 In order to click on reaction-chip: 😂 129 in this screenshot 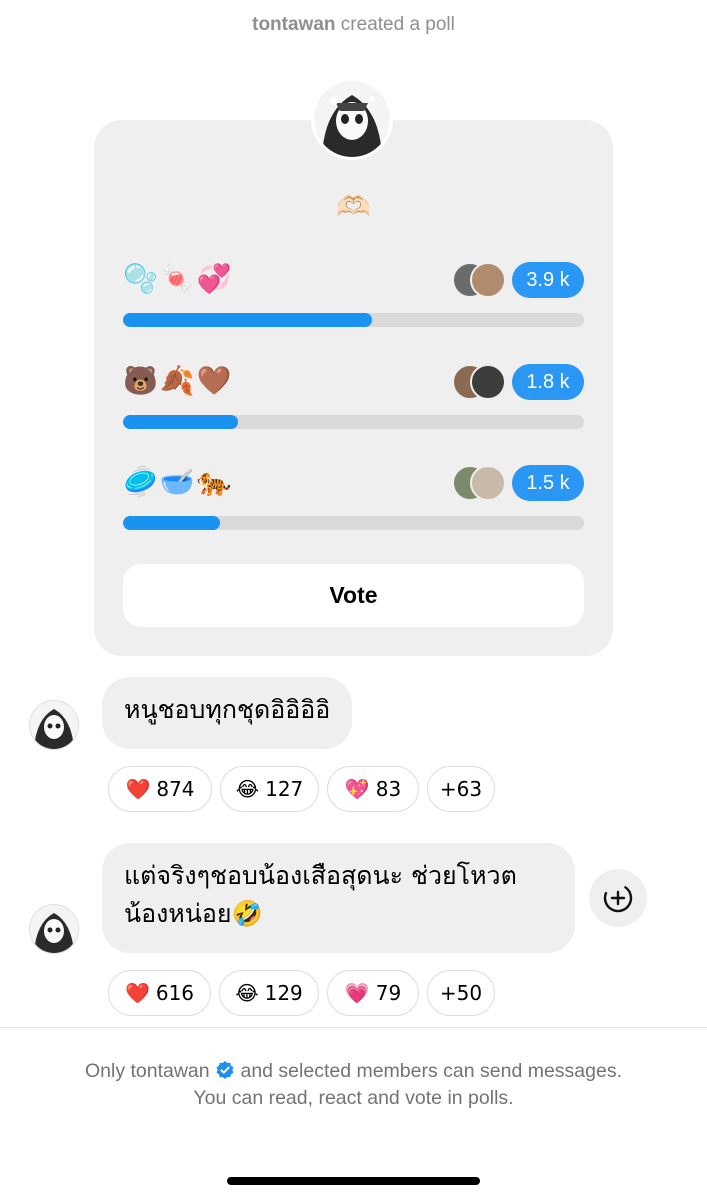, I will do `click(269, 993)`.